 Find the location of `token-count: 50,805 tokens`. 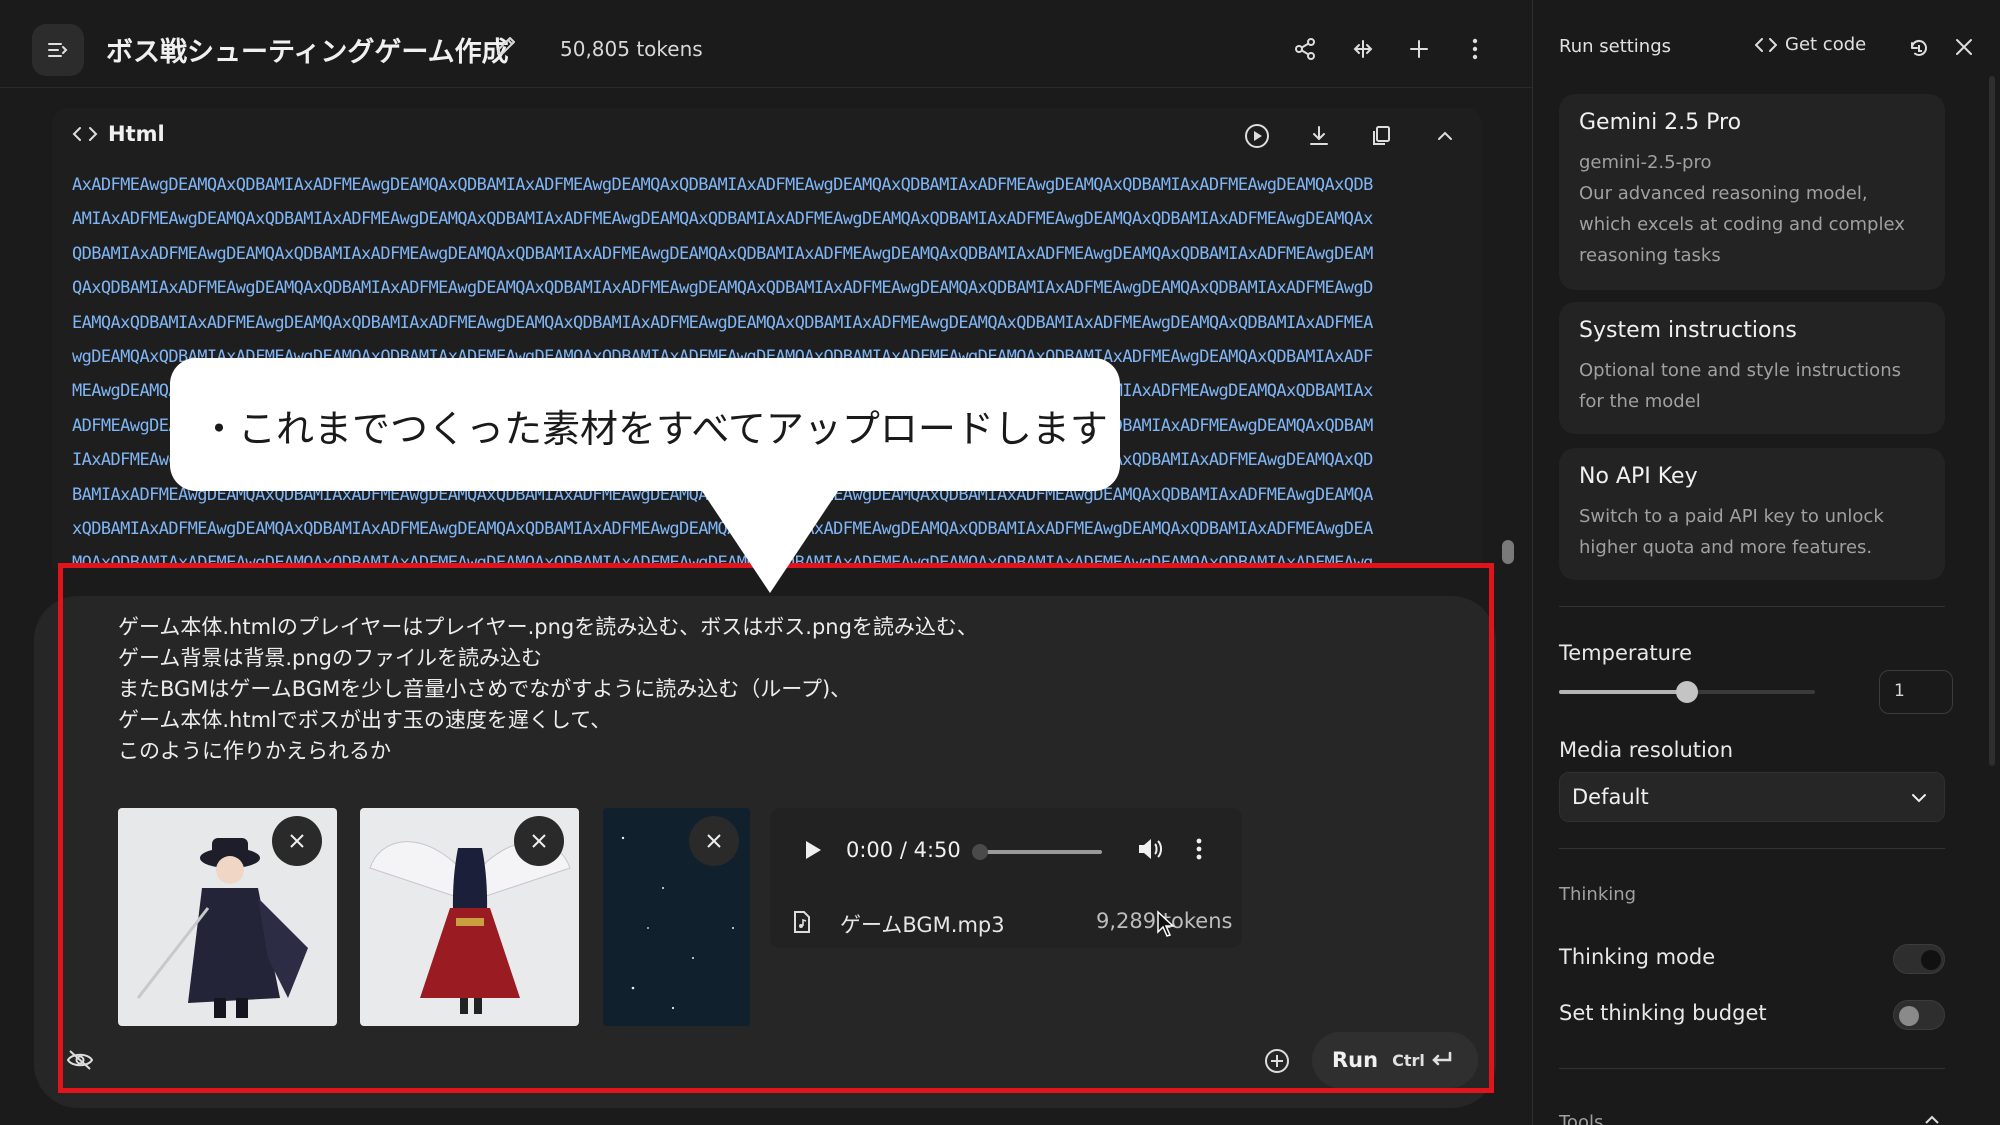

token-count: 50,805 tokens is located at coordinates (631, 49).